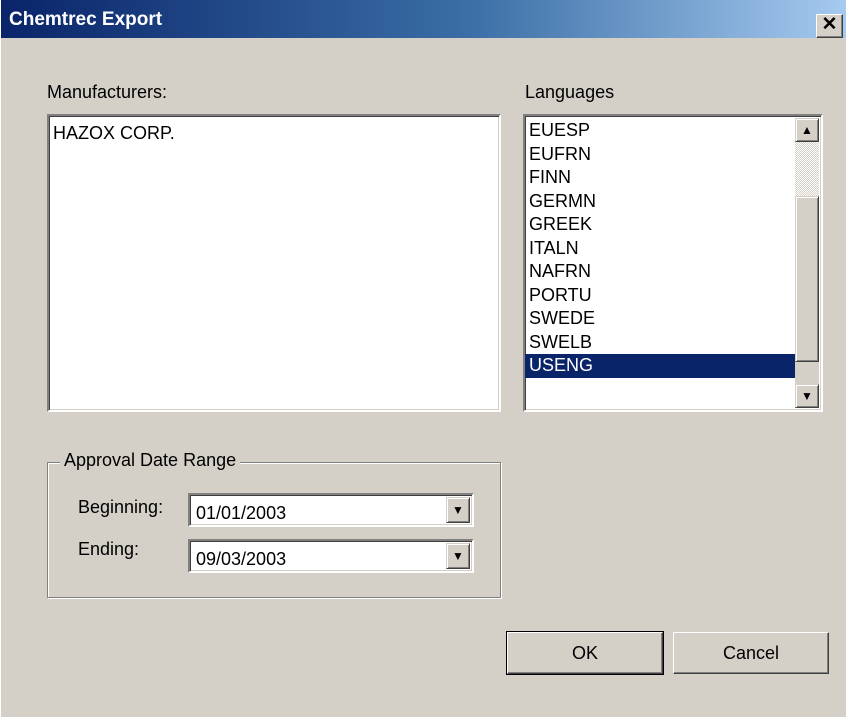 The height and width of the screenshot is (717, 846). What do you see at coordinates (585, 653) in the screenshot?
I see `ok-button: OK` at bounding box center [585, 653].